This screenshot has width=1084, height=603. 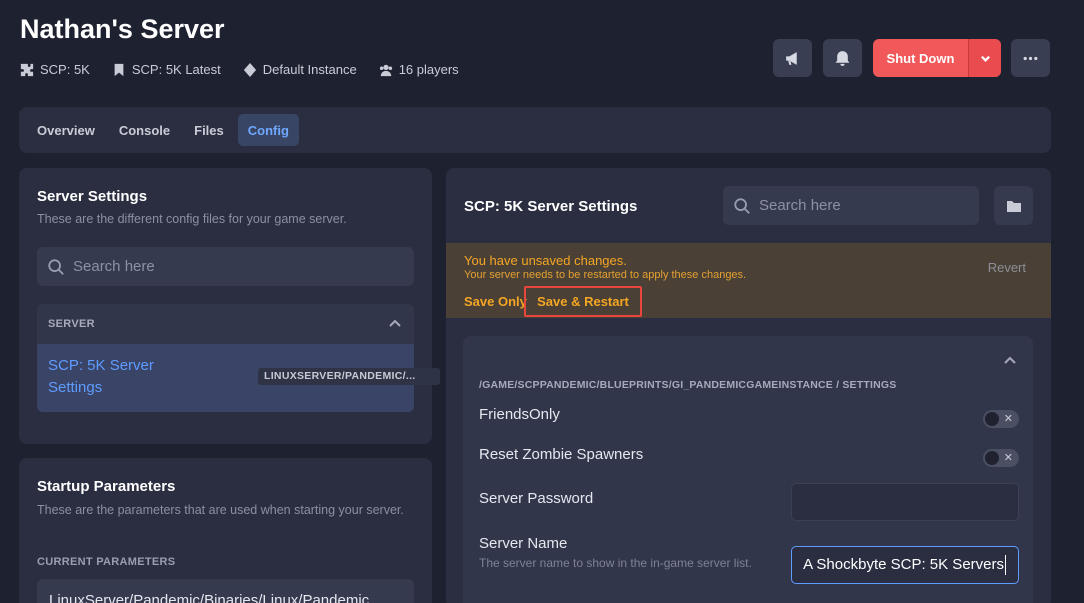 I want to click on meta-players: 16 players, so click(x=419, y=69).